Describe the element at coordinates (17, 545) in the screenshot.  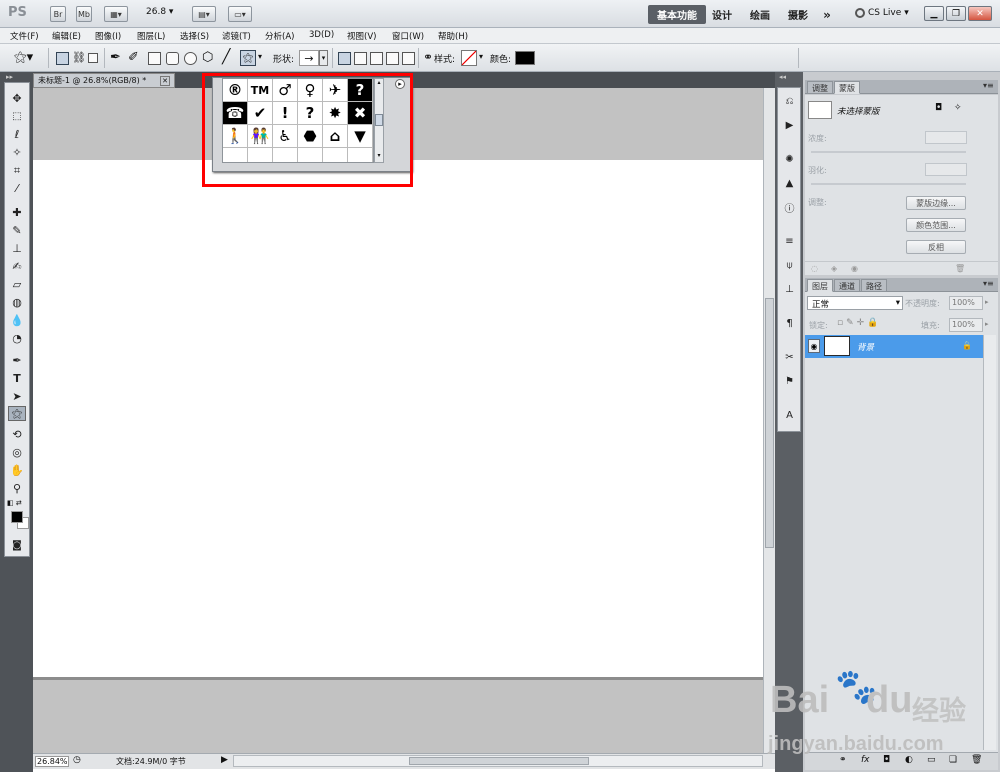
I see `quick-mask-icon: ◙` at that location.